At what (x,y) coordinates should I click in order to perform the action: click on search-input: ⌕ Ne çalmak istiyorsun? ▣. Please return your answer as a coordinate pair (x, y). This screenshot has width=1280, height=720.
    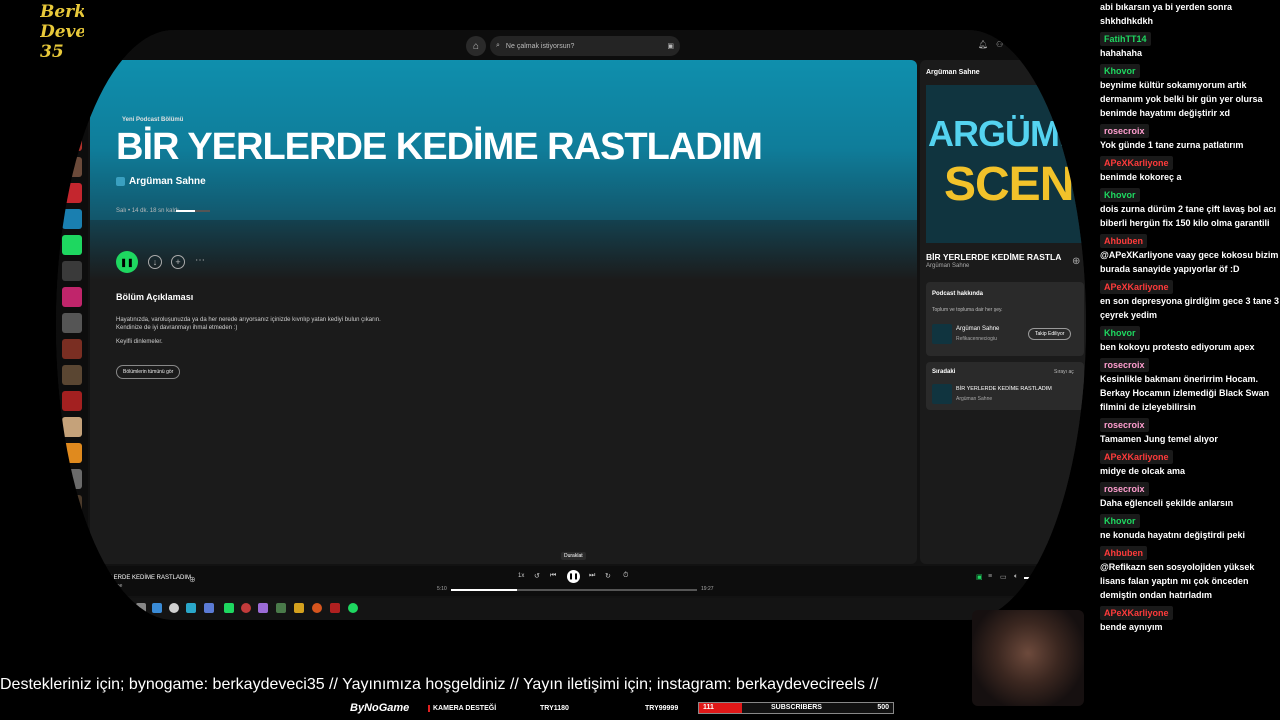
    Looking at the image, I should click on (585, 46).